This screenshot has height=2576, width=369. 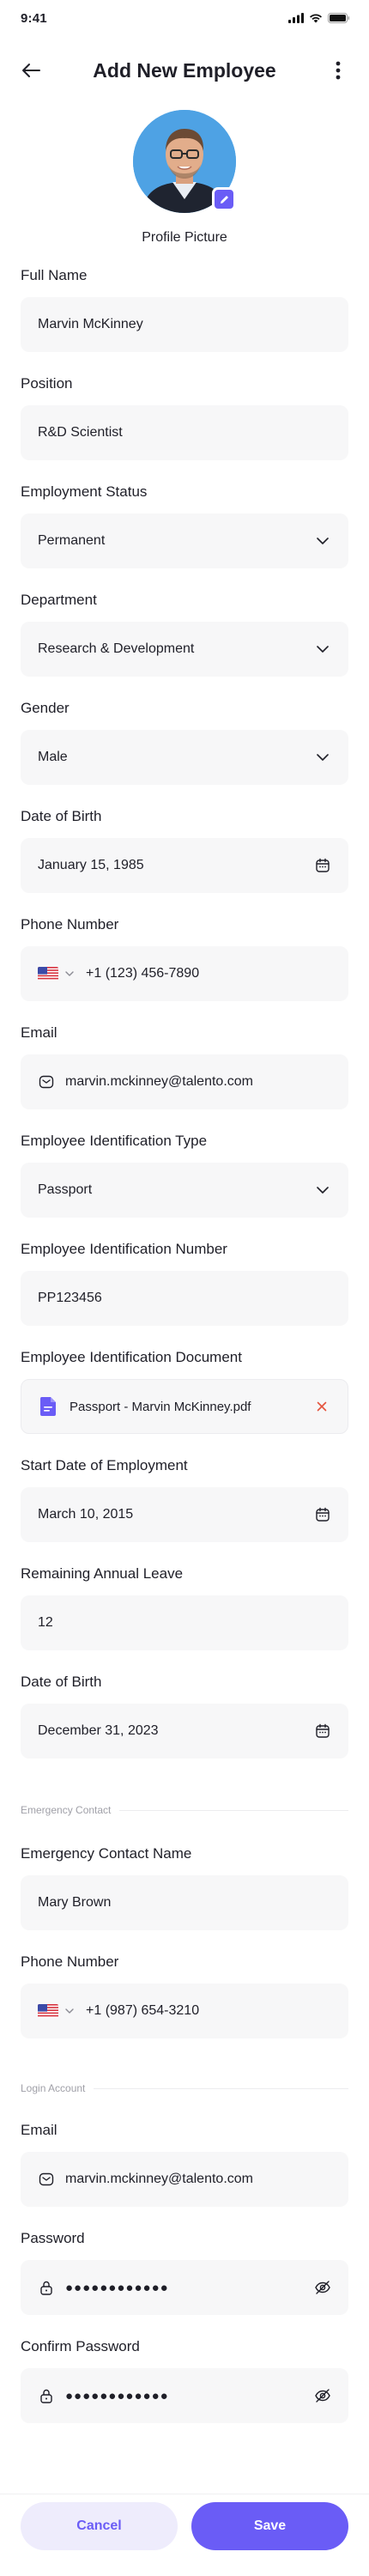 I want to click on position-value: R&D Scientist, so click(x=80, y=432).